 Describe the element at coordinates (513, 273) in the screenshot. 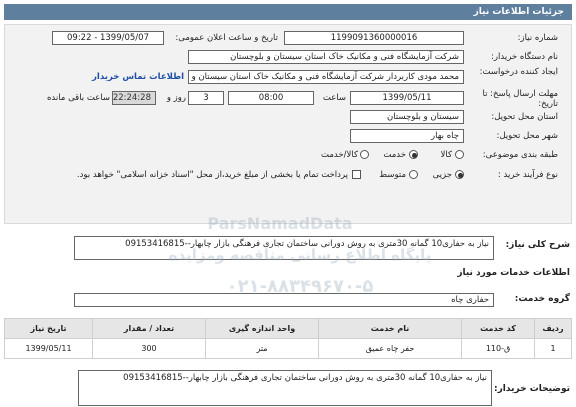

I see `services-info-title: اطلاعات خدمات مورد نیاز` at that location.